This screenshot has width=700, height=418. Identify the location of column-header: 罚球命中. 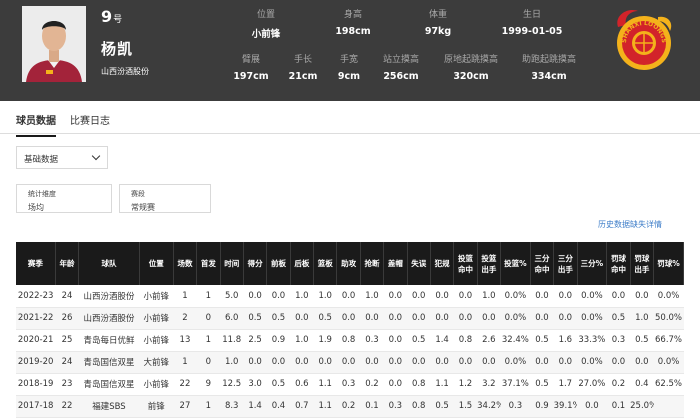
(618, 263).